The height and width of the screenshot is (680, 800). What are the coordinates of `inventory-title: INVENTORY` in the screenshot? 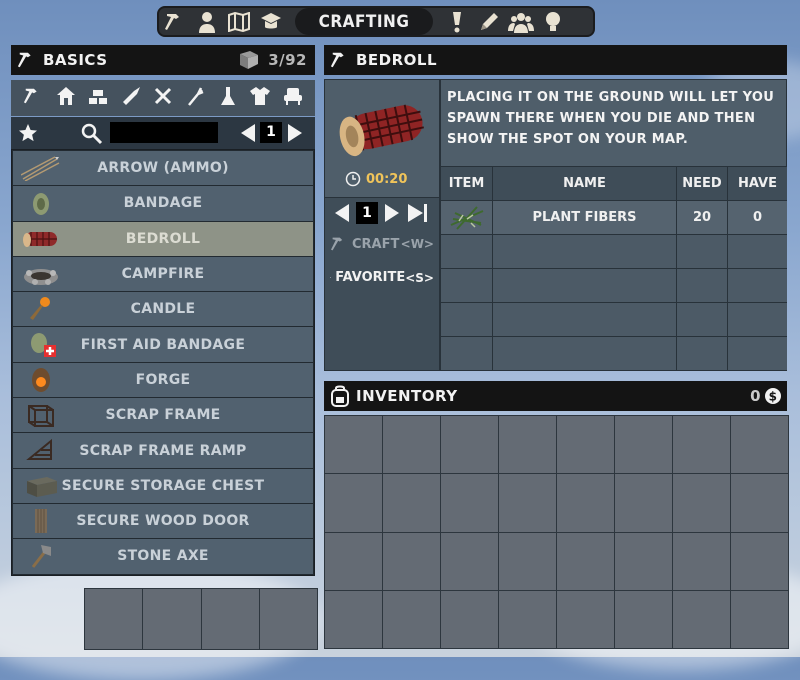 It's located at (407, 396).